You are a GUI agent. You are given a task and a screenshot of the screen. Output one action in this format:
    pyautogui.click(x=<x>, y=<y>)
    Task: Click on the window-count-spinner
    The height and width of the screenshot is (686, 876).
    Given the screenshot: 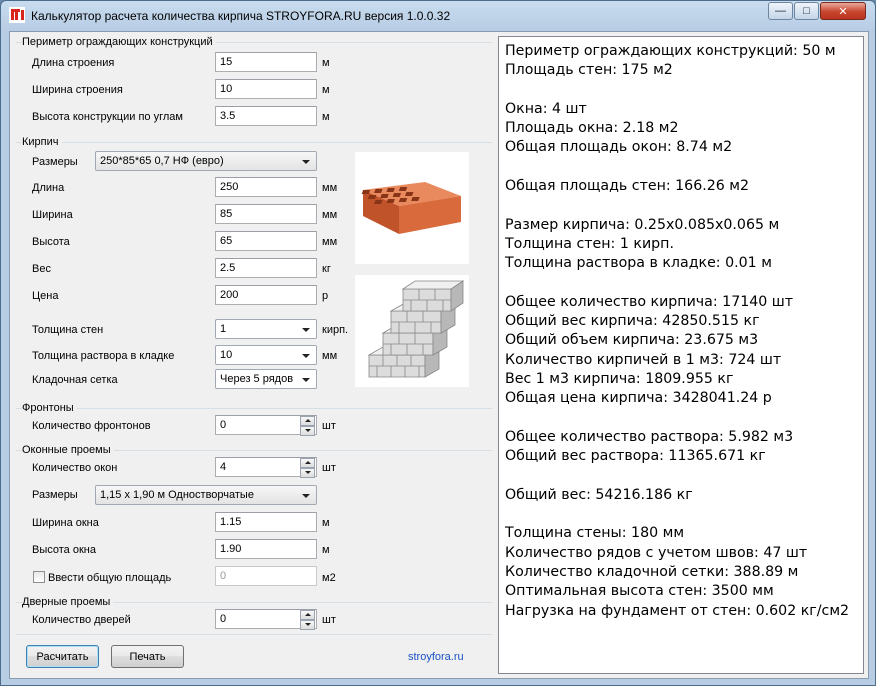 What is the action you would take?
    pyautogui.click(x=307, y=468)
    